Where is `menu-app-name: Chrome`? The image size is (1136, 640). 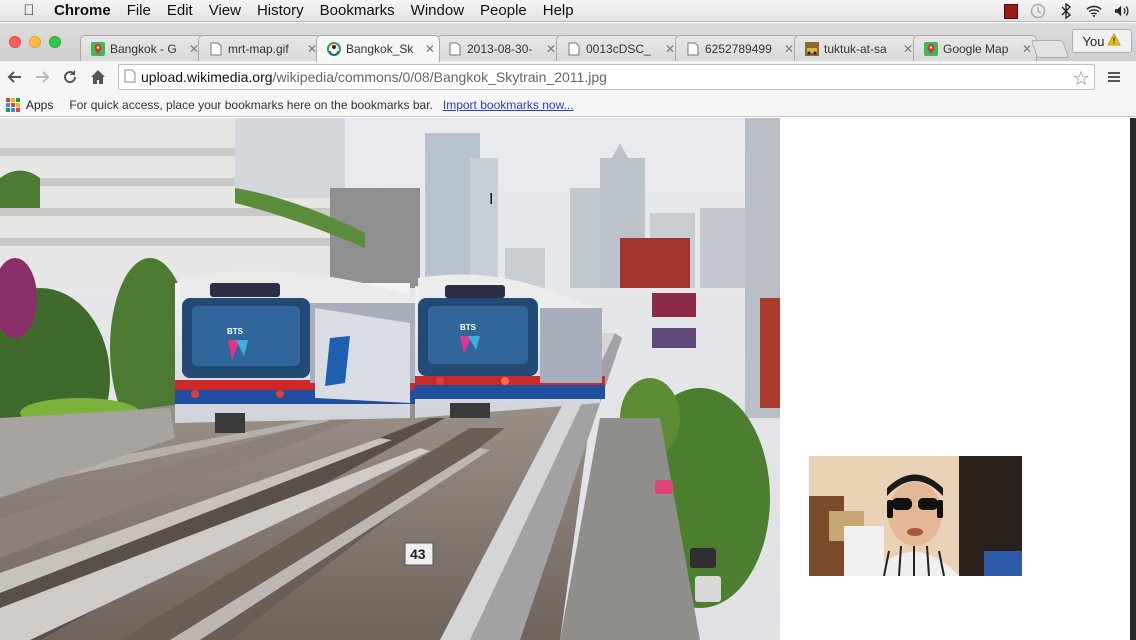 menu-app-name: Chrome is located at coordinates (82, 10).